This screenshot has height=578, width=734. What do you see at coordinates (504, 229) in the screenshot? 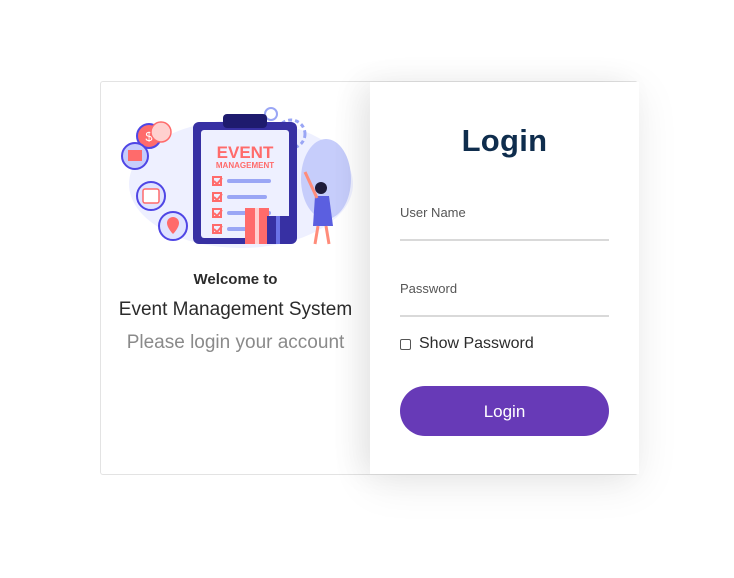
I see `username-input` at bounding box center [504, 229].